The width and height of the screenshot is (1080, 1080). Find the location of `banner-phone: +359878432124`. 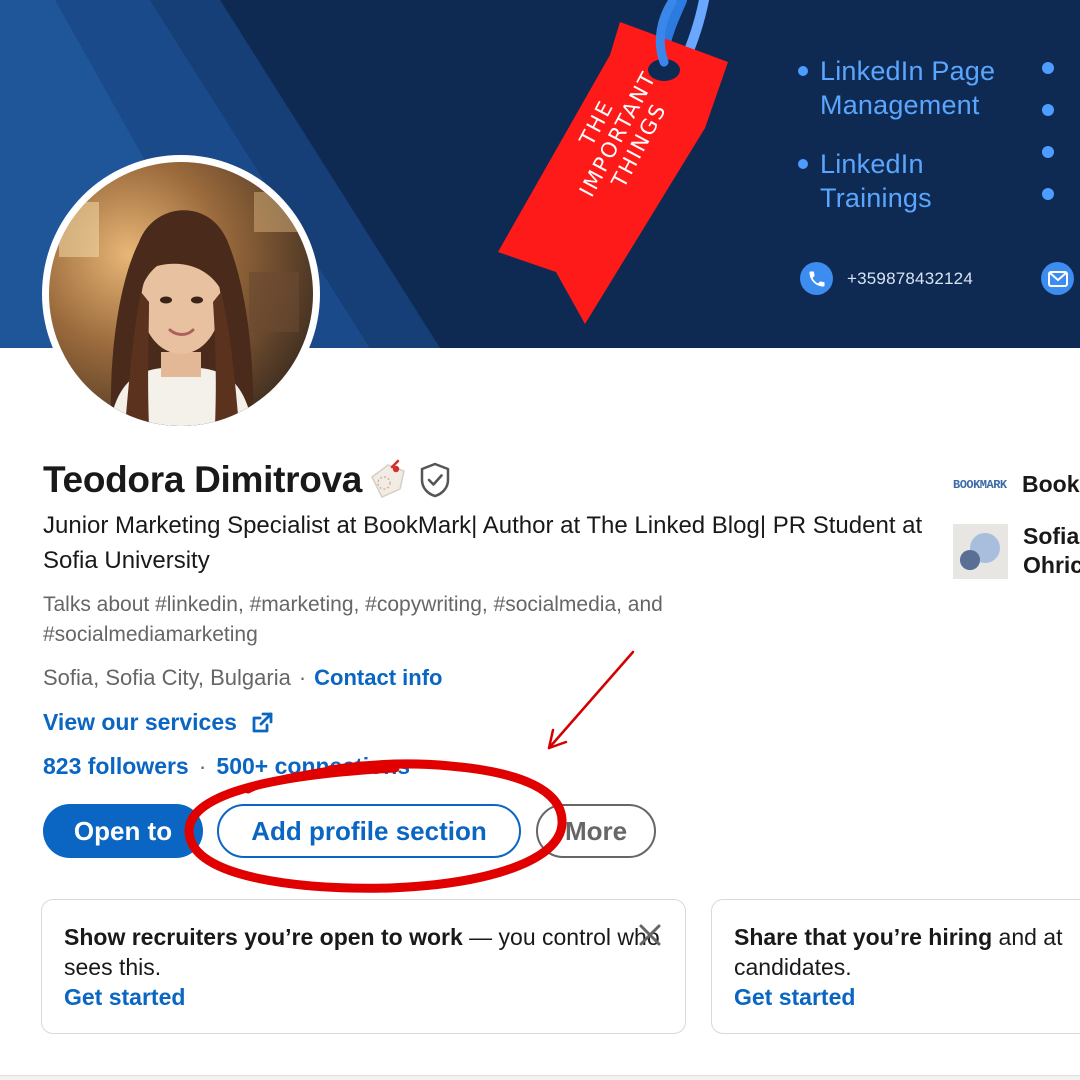

banner-phone: +359878432124 is located at coordinates (886, 278).